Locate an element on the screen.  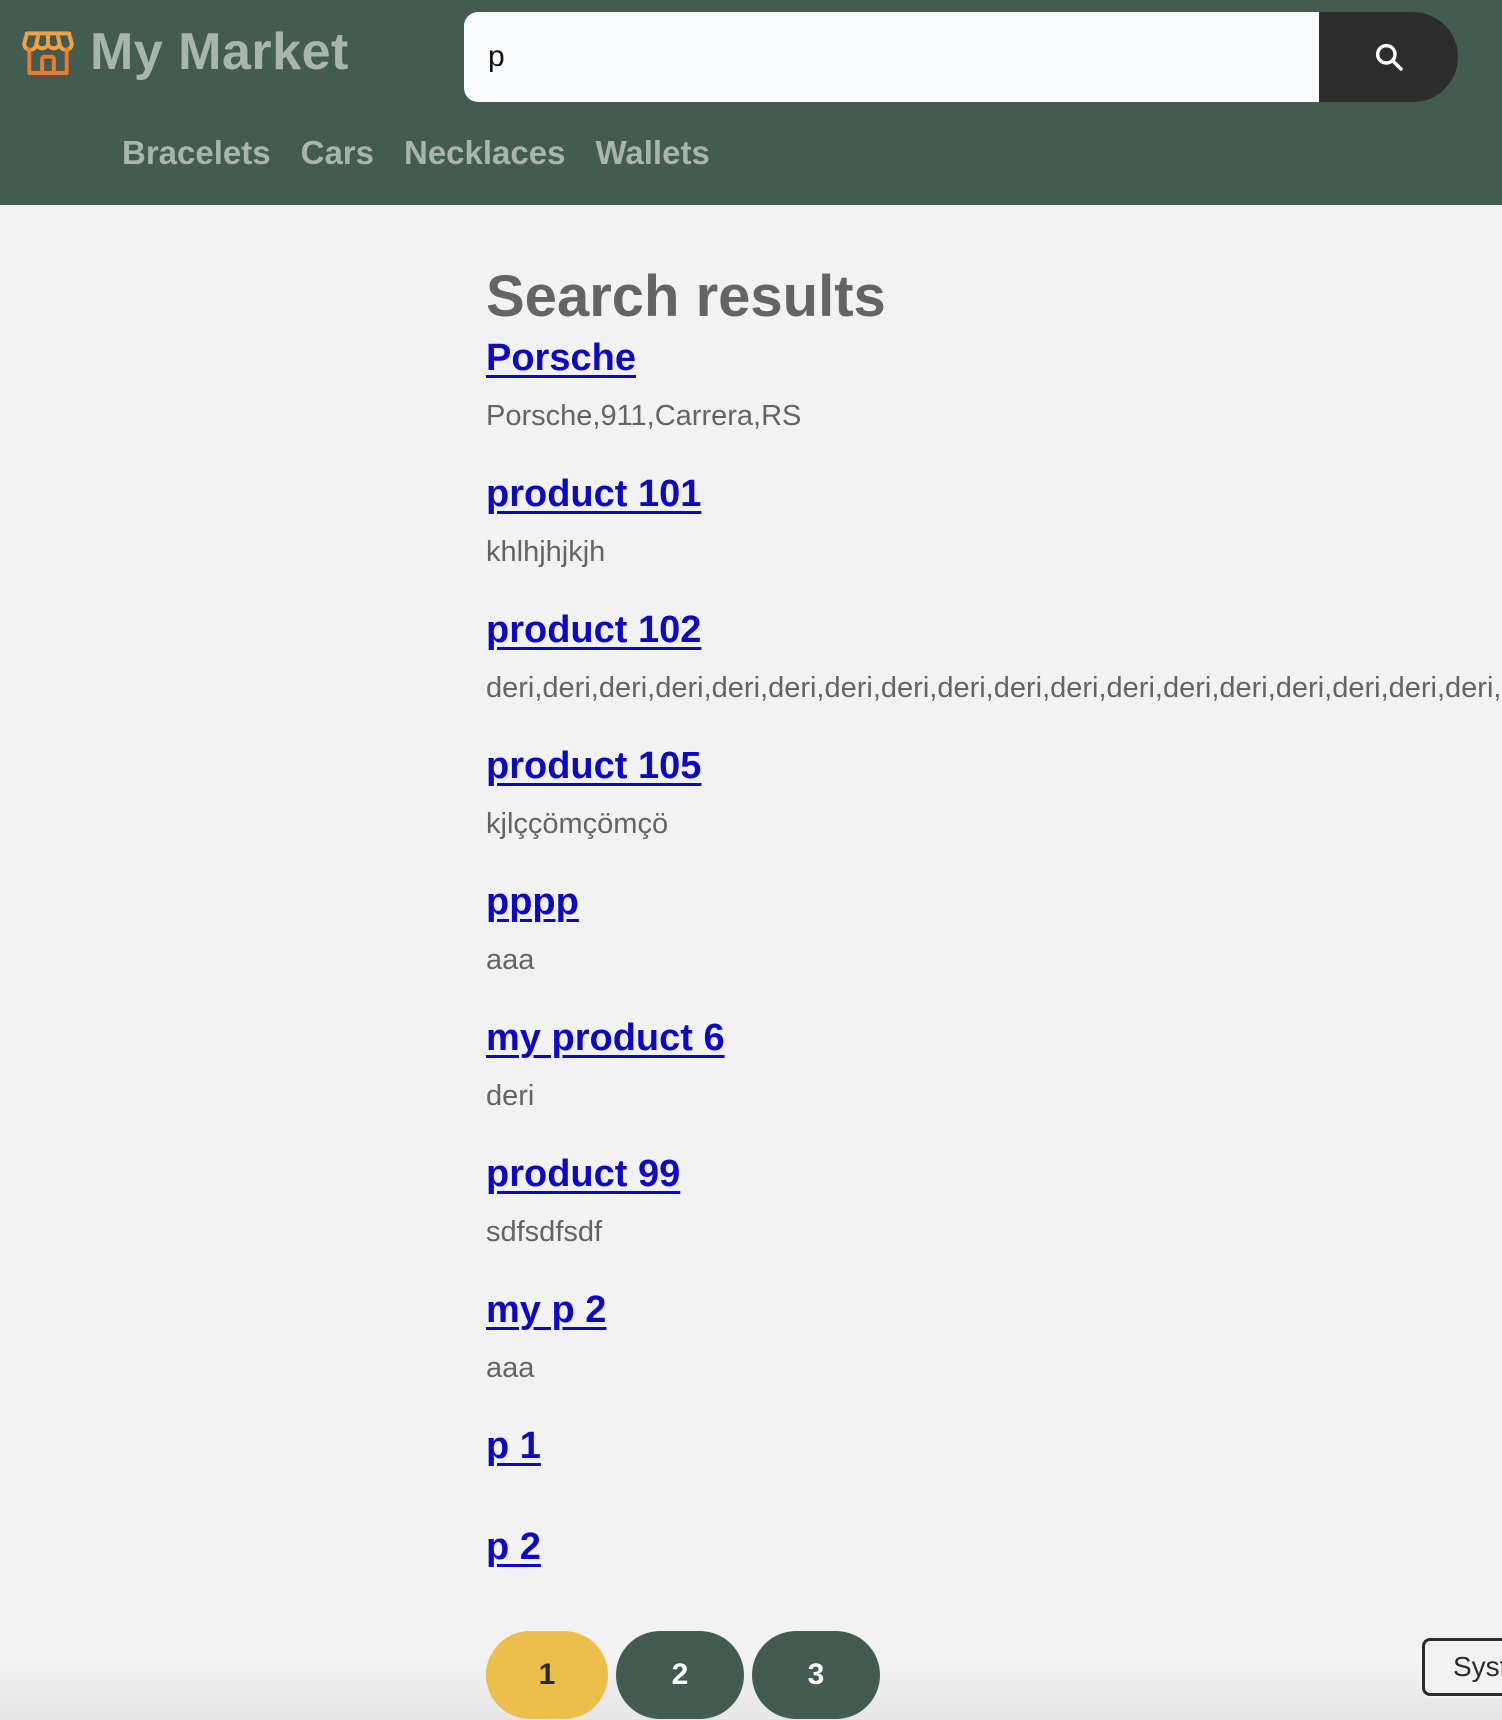
pagination: 1 2 3 is located at coordinates (683, 1675).